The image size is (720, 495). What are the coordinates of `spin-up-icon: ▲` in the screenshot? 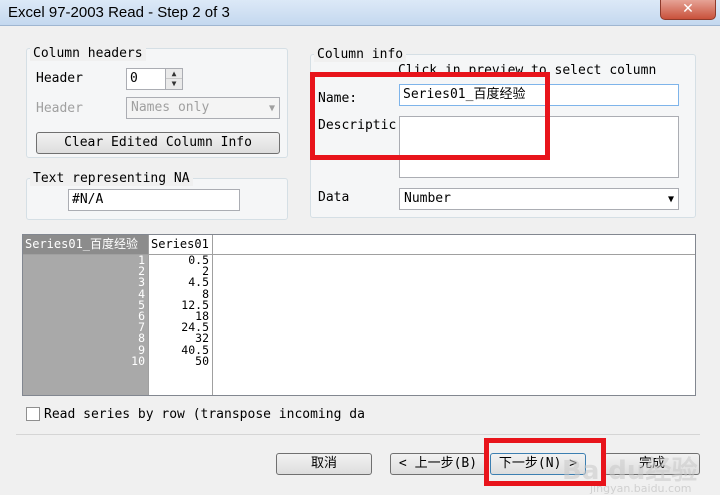 It's located at (174, 74).